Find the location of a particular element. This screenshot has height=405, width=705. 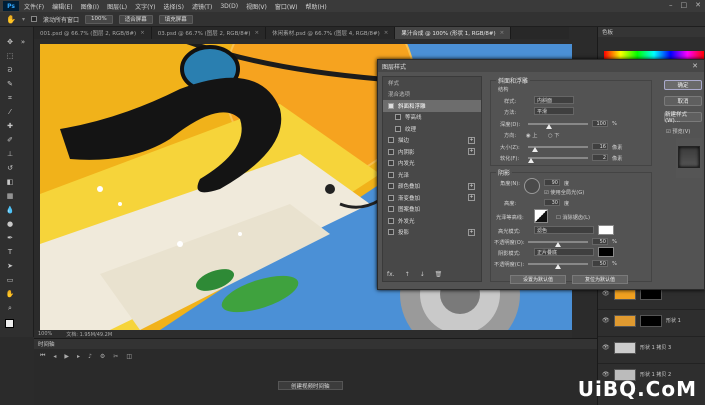

depth-slider-knob is located at coordinates (549, 126).